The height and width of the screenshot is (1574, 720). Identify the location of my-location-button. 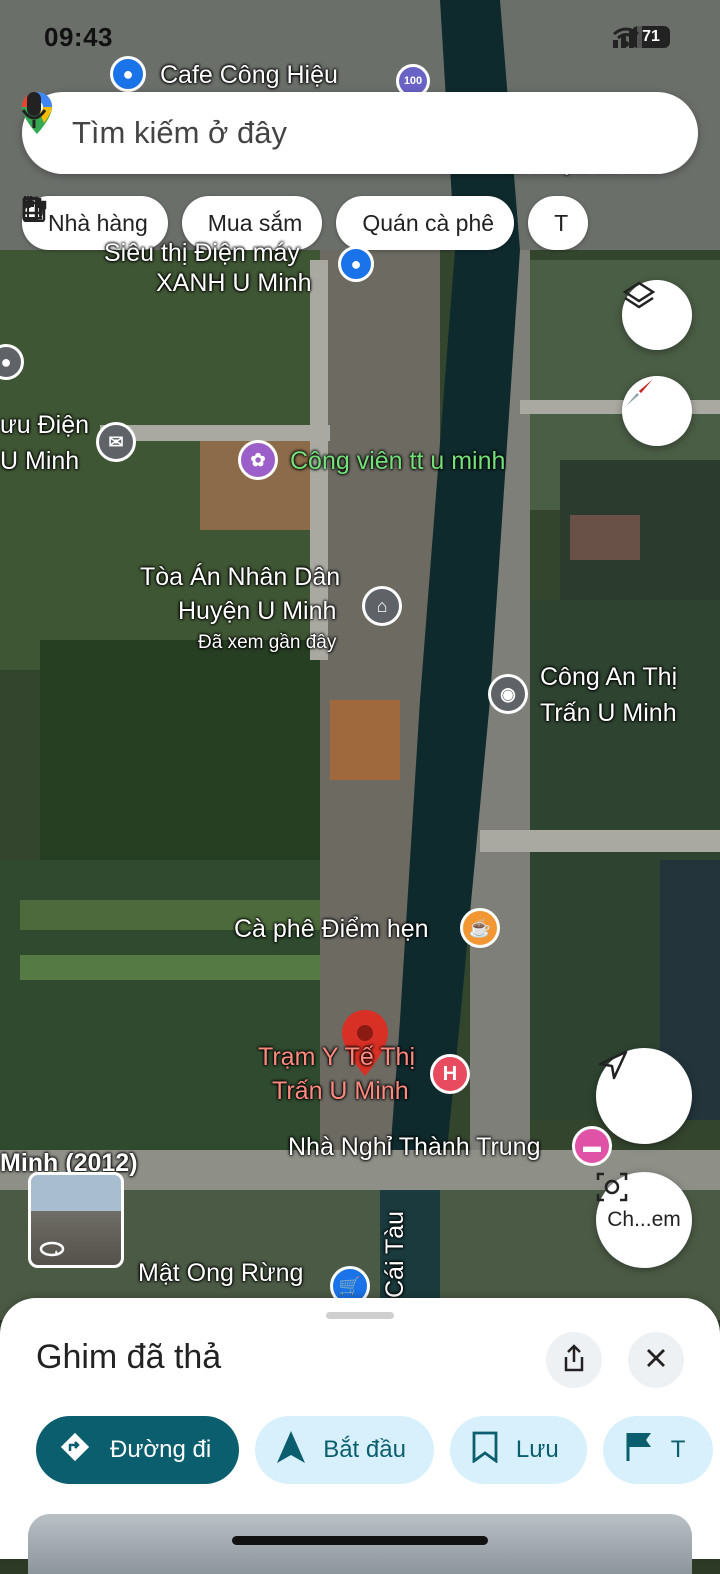
(644, 1096).